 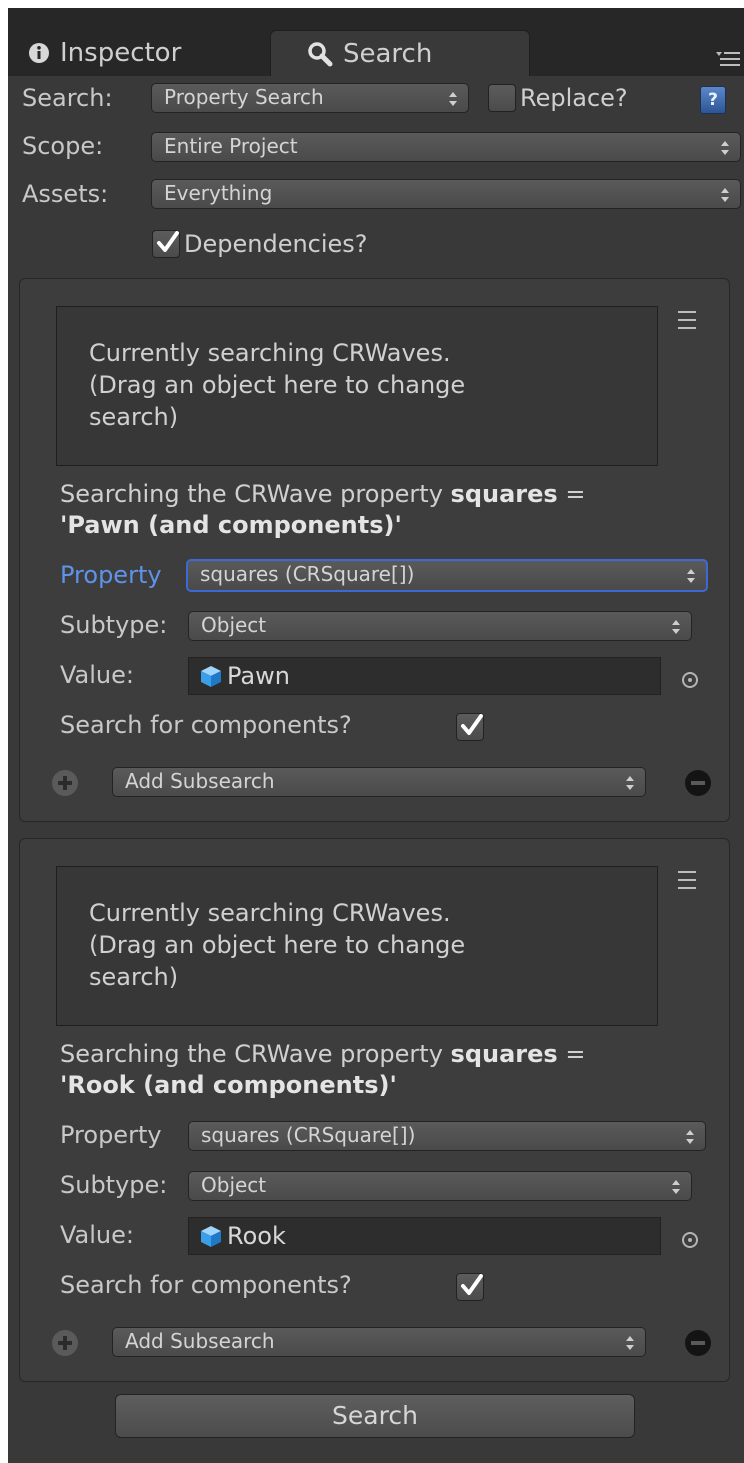 I want to click on tab-search-label: Search, so click(x=388, y=53).